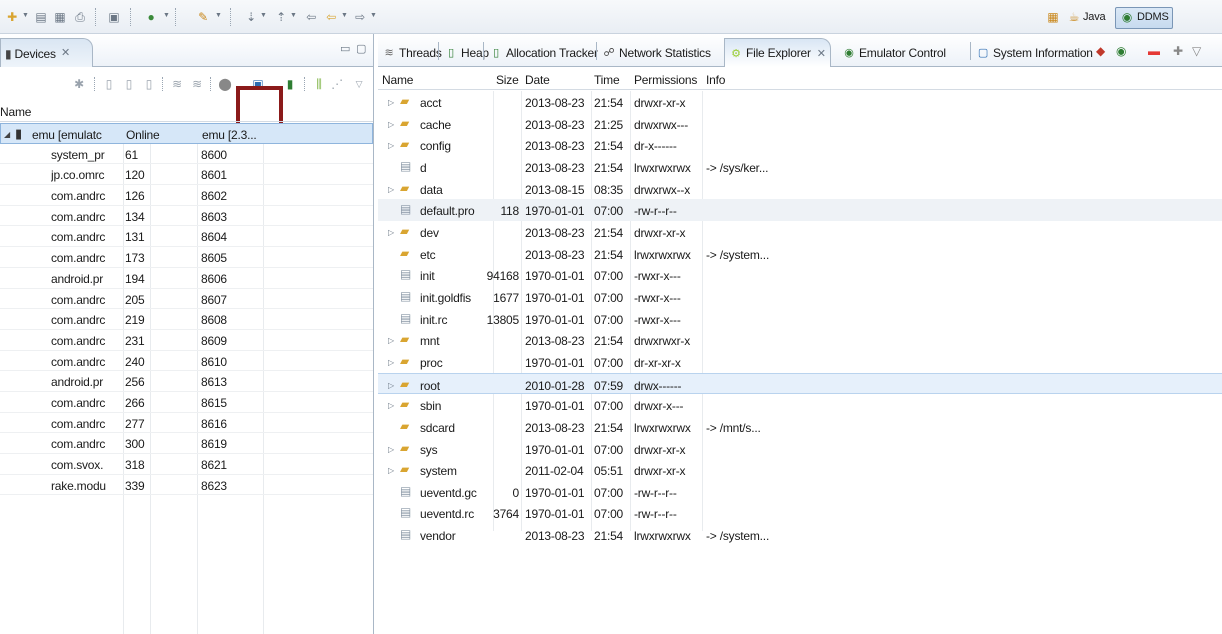 The height and width of the screenshot is (634, 1222). What do you see at coordinates (225, 84) in the screenshot?
I see `stop-process-icon: ⬤` at bounding box center [225, 84].